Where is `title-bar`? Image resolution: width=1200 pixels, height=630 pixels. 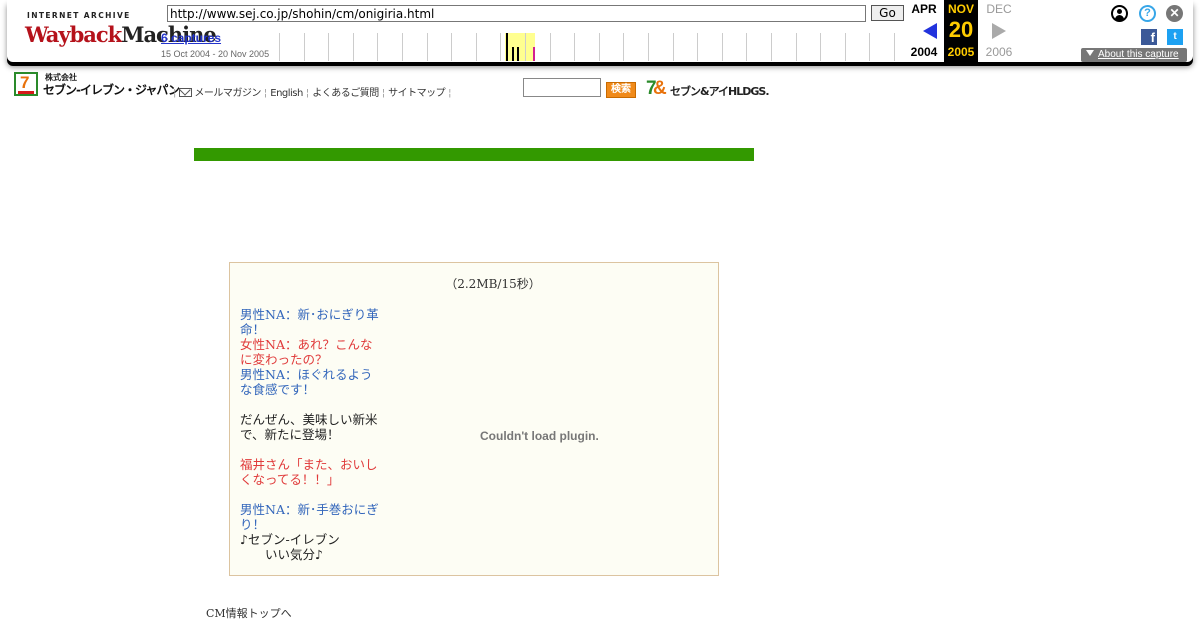 title-bar is located at coordinates (474, 154).